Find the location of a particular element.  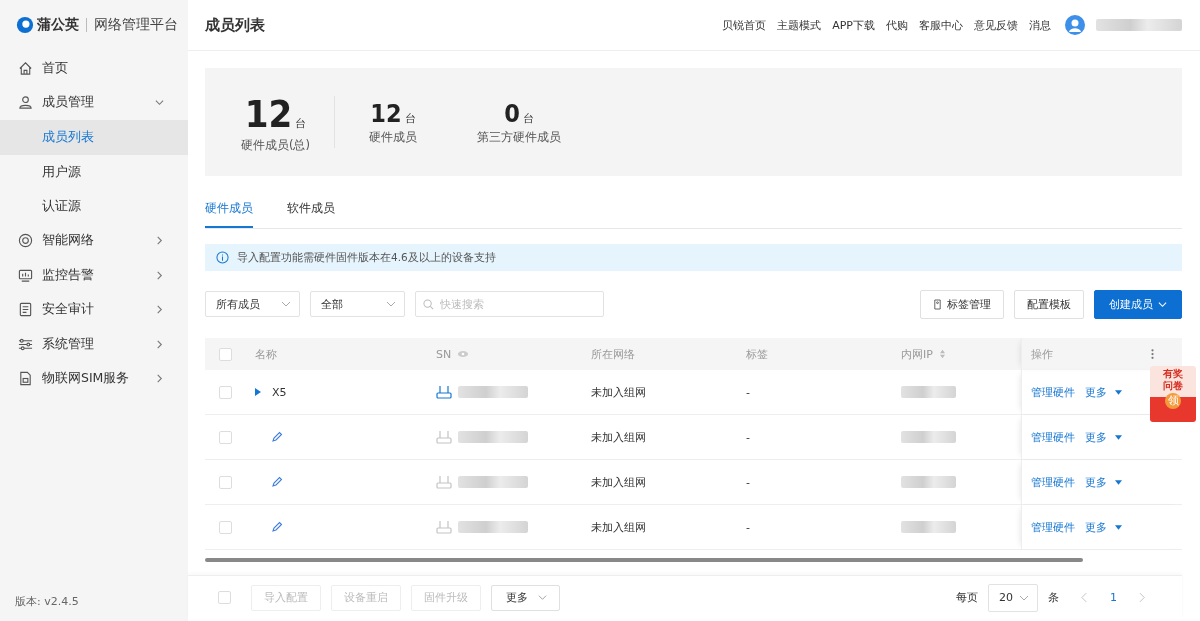

tag-icon is located at coordinates (937, 304).